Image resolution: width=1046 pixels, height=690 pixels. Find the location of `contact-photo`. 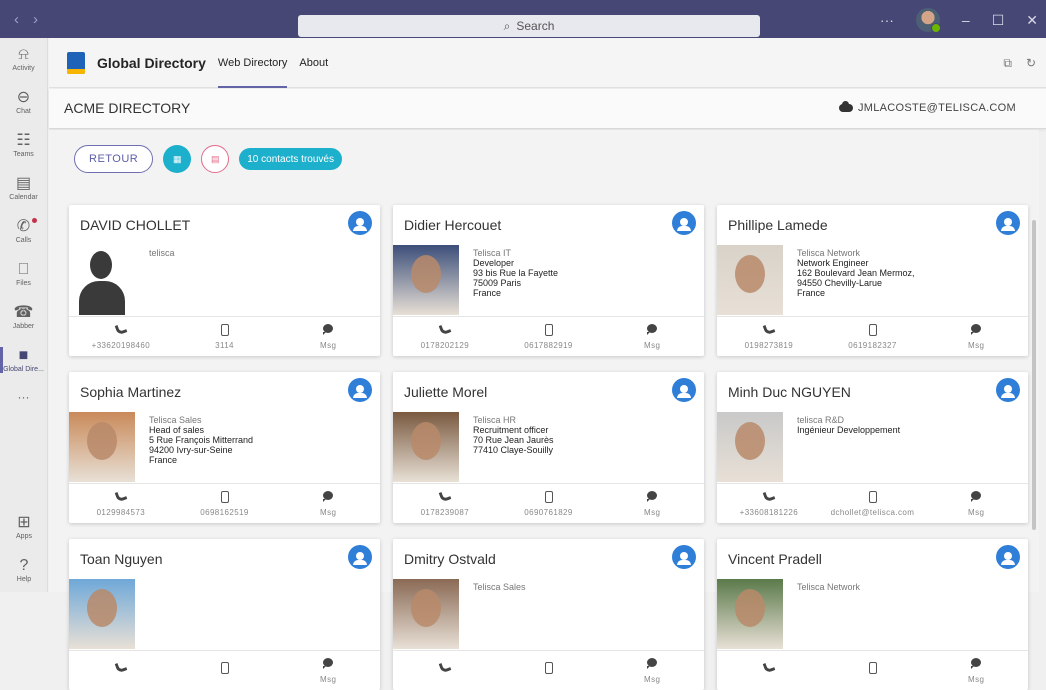

contact-photo is located at coordinates (426, 447).